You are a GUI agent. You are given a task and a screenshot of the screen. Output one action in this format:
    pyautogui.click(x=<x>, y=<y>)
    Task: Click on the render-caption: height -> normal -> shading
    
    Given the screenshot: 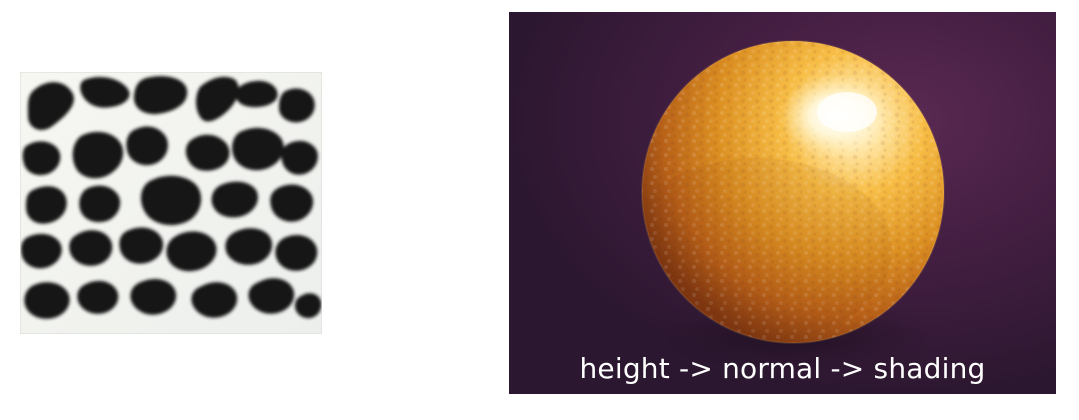 What is the action you would take?
    pyautogui.click(x=782, y=368)
    